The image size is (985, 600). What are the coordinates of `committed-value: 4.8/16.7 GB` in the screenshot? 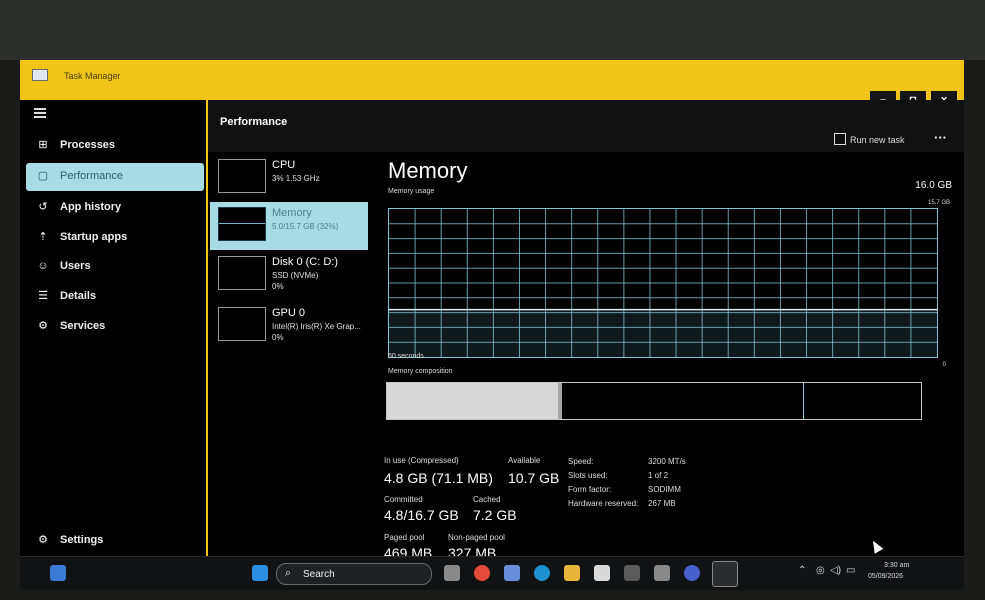 It's located at (421, 515).